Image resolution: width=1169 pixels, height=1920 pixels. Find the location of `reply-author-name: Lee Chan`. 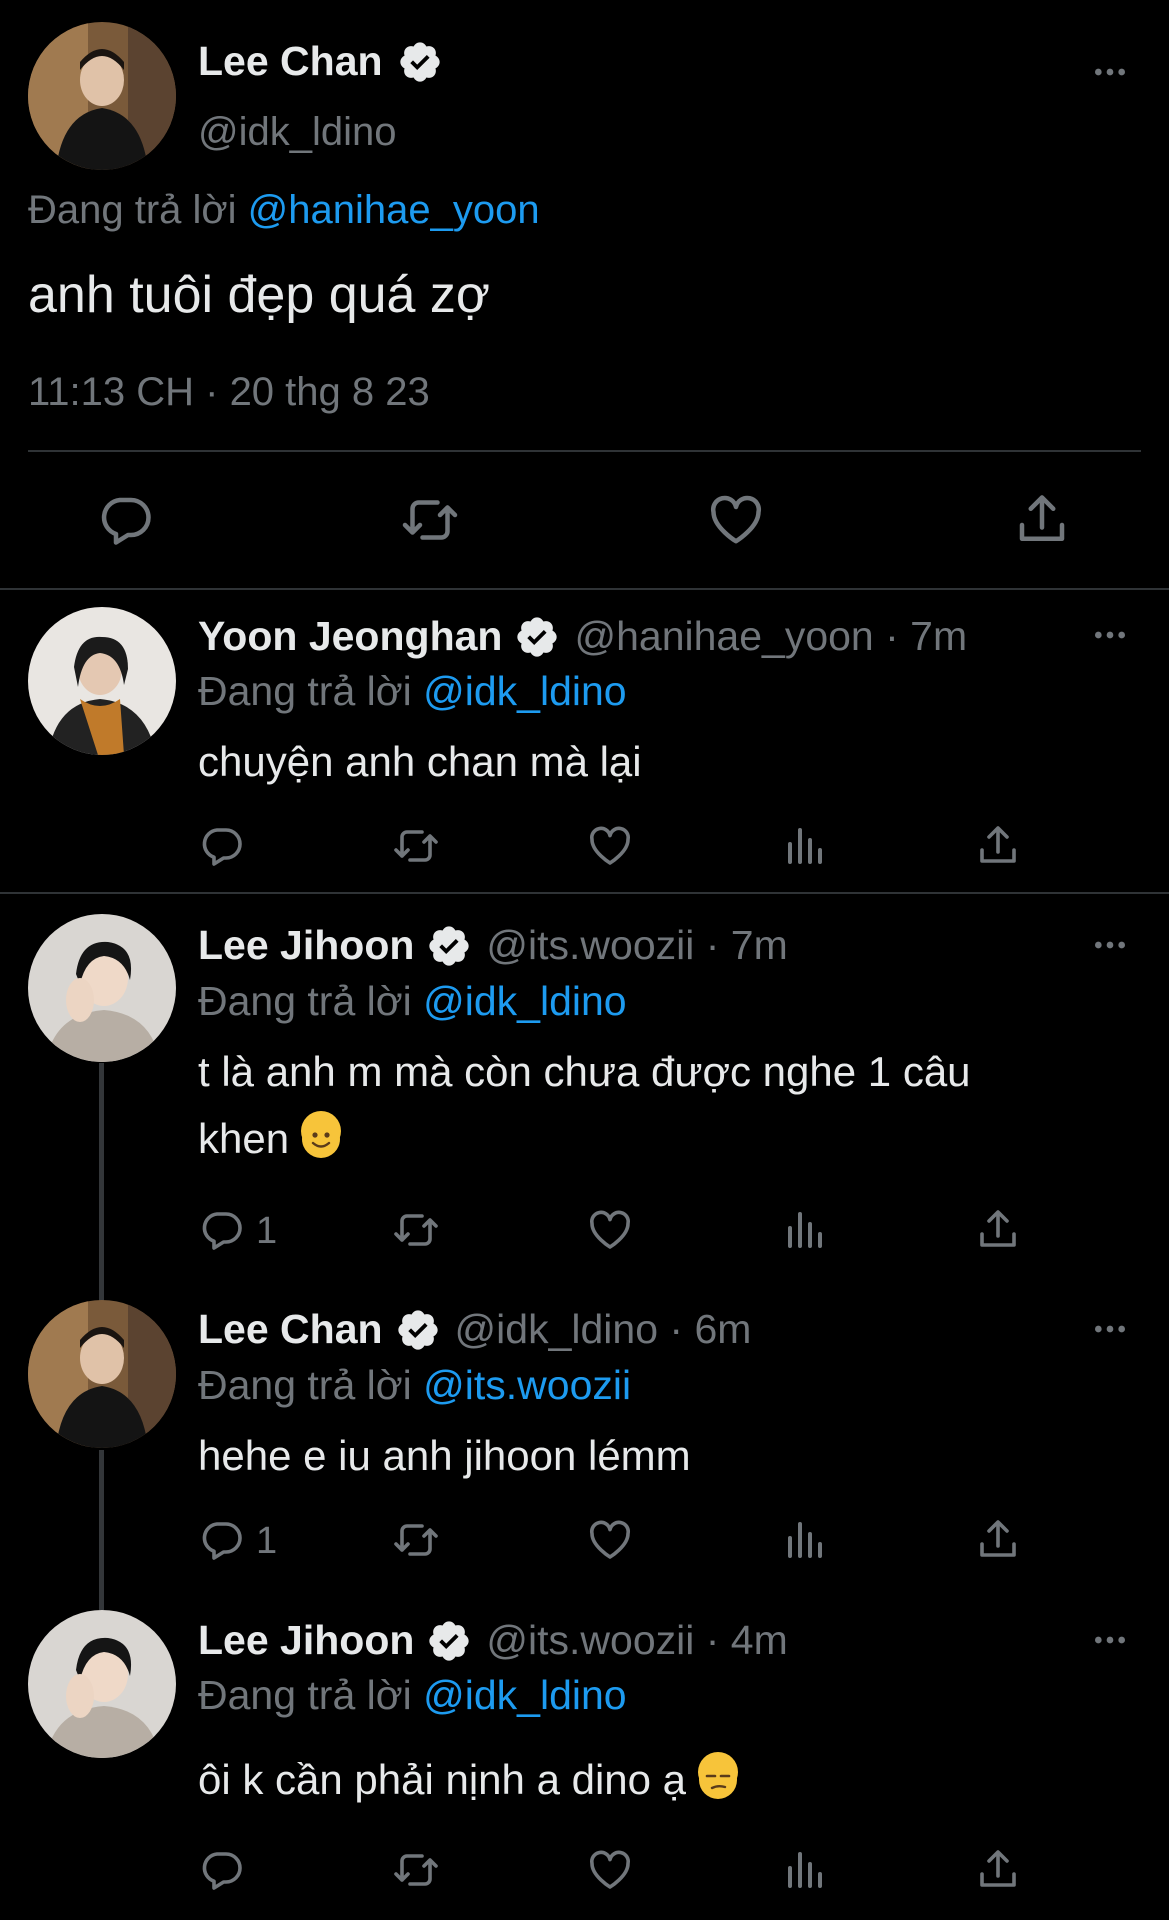

reply-author-name: Lee Chan is located at coordinates (290, 1329).